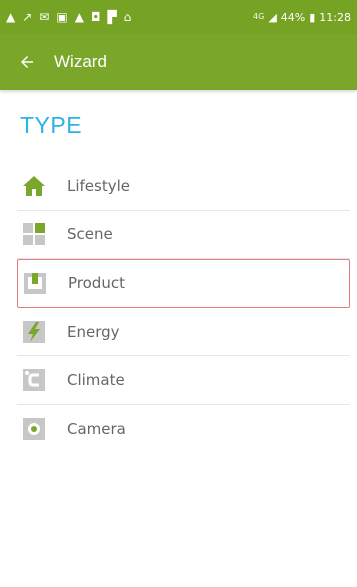 This screenshot has height=587, width=357. I want to click on flipboard-icon: ▛, so click(112, 17).